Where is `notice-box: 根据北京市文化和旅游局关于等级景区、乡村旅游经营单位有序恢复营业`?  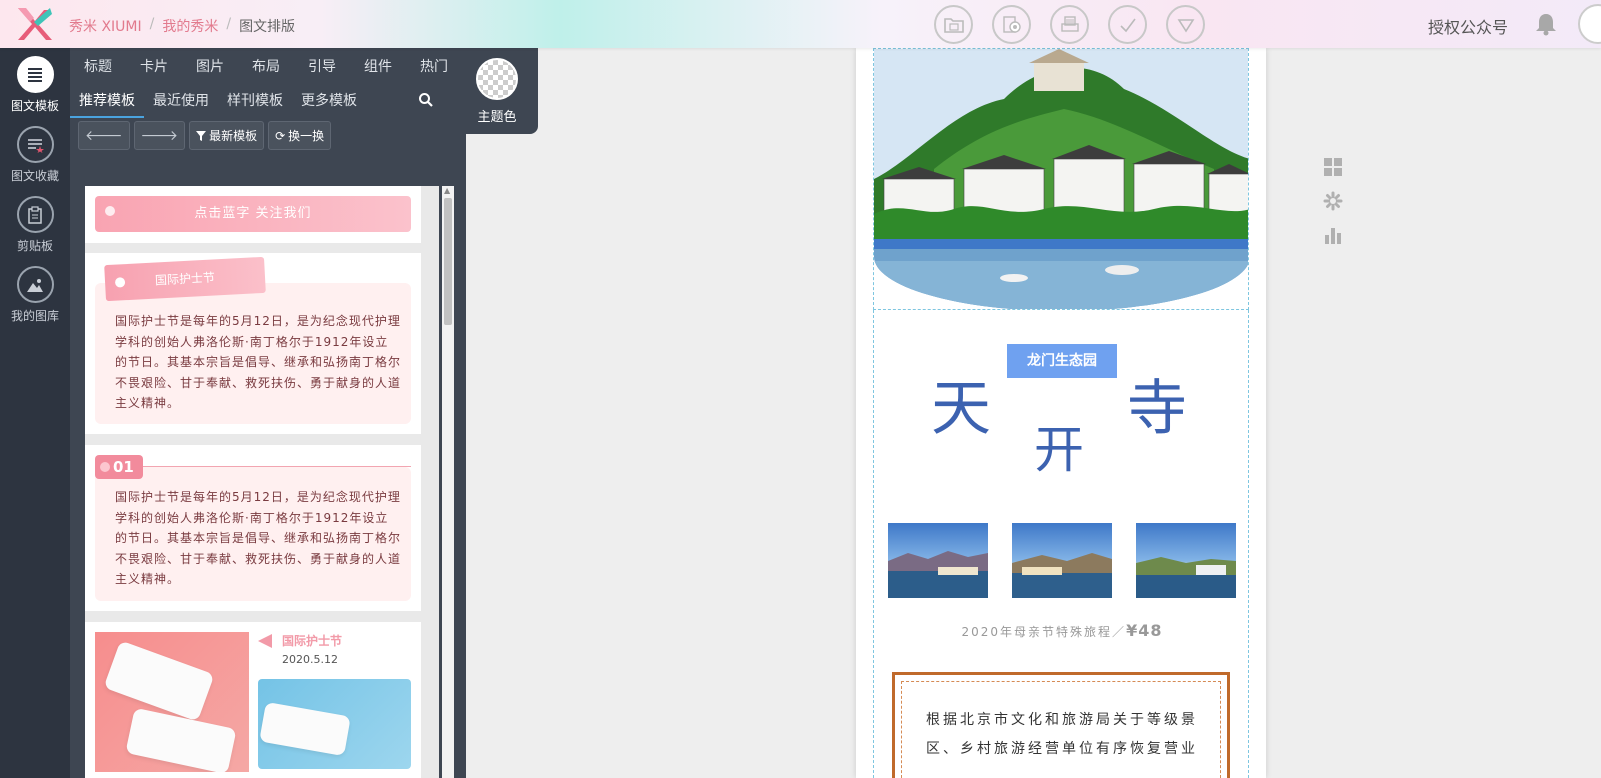
notice-box: 根据北京市文化和旅游局关于等级景区、乡村旅游经营单位有序恢复营业 is located at coordinates (1061, 725).